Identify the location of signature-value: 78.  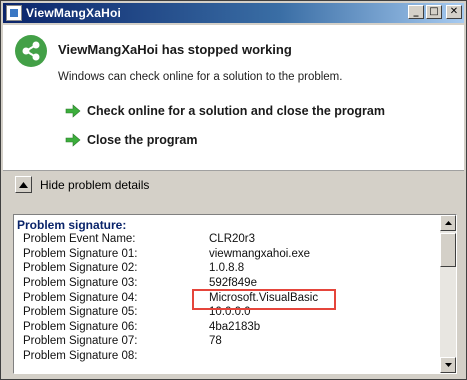
(215, 341).